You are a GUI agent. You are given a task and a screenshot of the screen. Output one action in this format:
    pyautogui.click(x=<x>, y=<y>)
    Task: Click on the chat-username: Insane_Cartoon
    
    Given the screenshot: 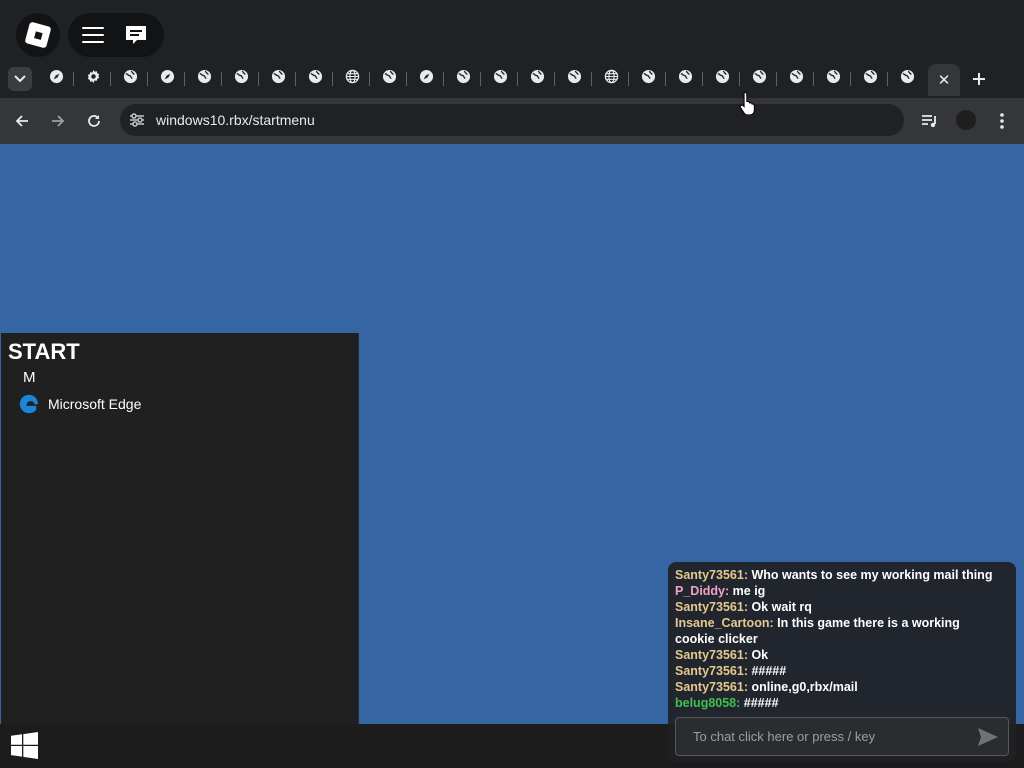 What is the action you would take?
    pyautogui.click(x=722, y=623)
    